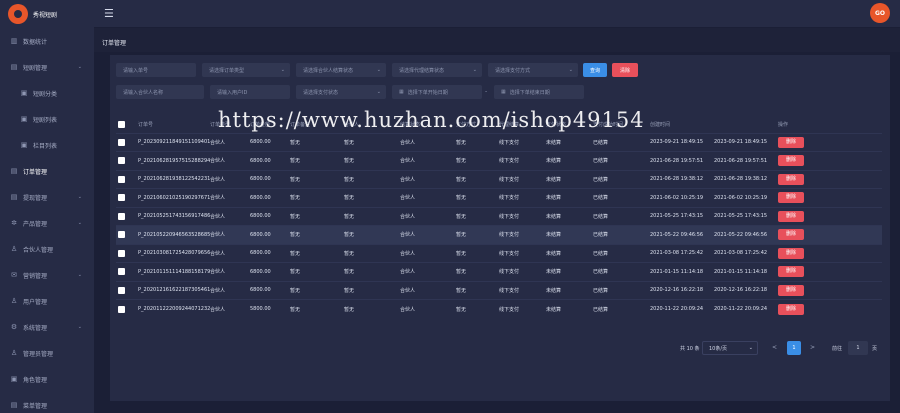 Image resolution: width=900 pixels, height=413 pixels. What do you see at coordinates (410, 125) in the screenshot?
I see `column-header: 结算状态` at bounding box center [410, 125].